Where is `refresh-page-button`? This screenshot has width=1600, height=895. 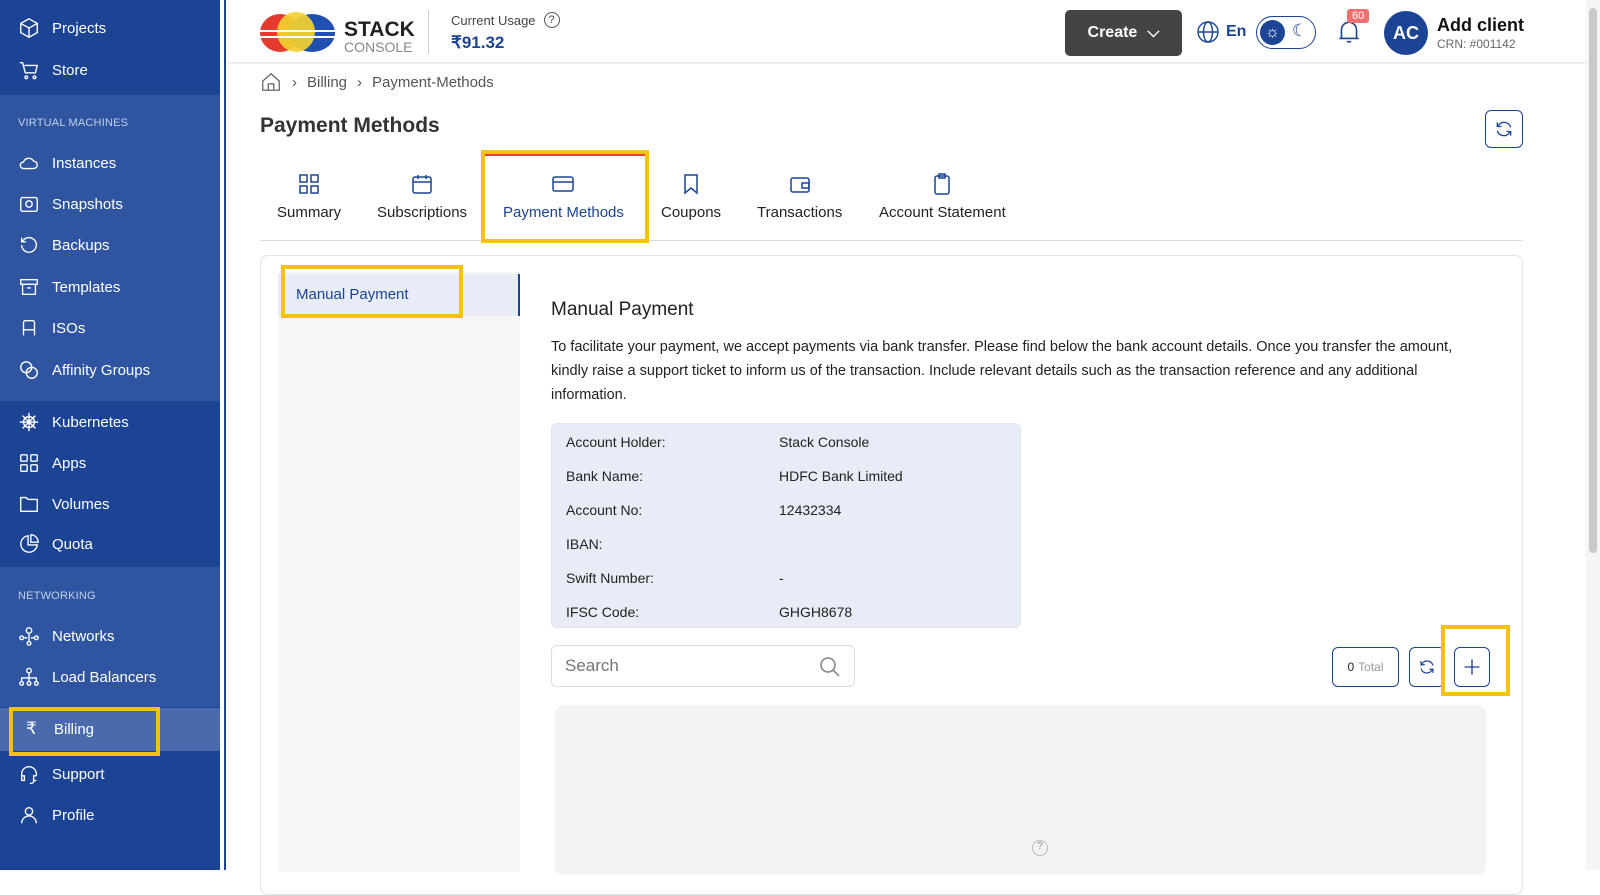
refresh-page-button is located at coordinates (1504, 129).